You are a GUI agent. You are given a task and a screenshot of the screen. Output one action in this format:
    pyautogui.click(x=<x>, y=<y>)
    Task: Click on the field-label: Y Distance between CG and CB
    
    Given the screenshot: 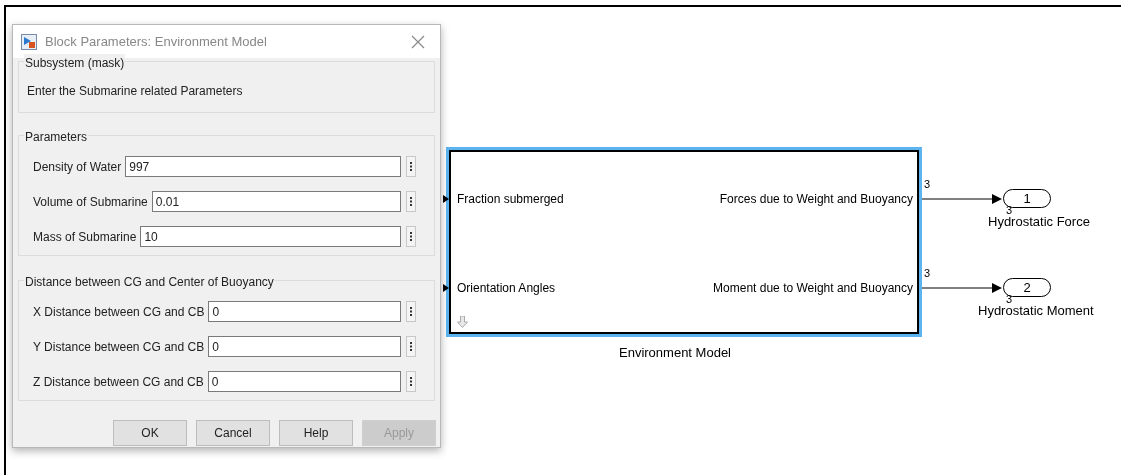 What is the action you would take?
    pyautogui.click(x=119, y=347)
    